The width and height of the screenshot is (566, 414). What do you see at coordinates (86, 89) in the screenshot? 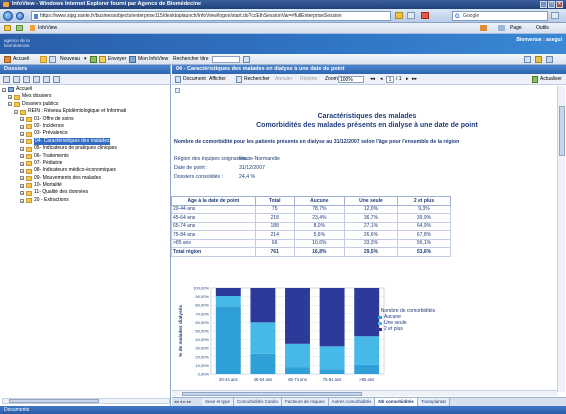
I see `tree-item: − Accueil` at bounding box center [86, 89].